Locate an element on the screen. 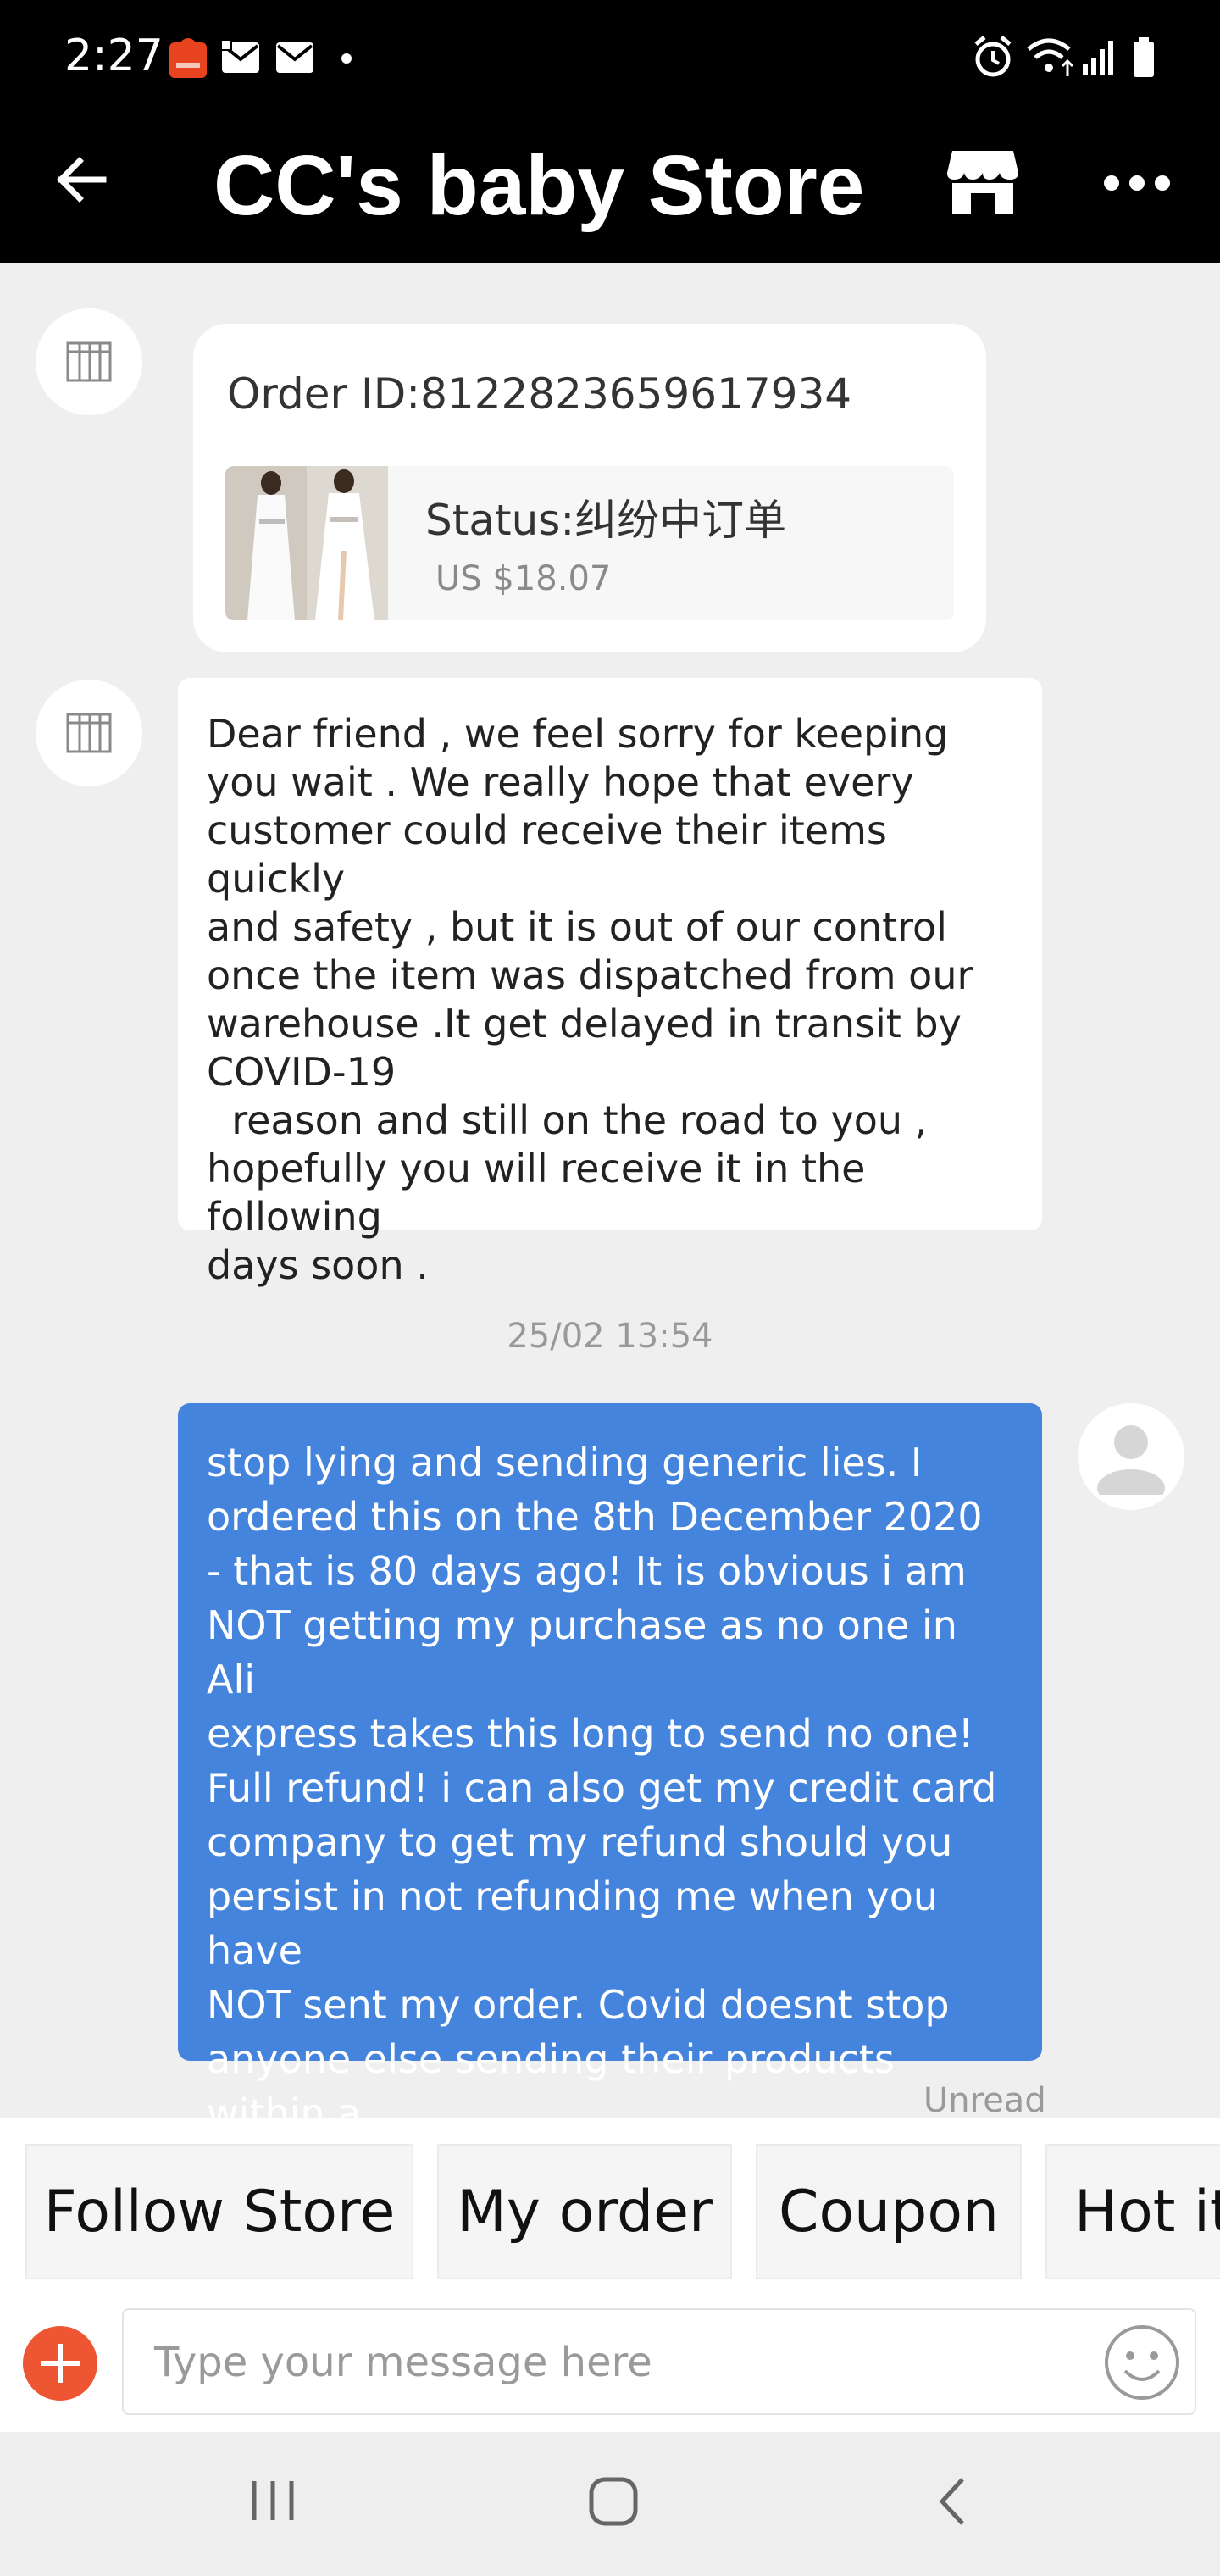 The width and height of the screenshot is (1220, 2576). emoji-icon is located at coordinates (1142, 2364).